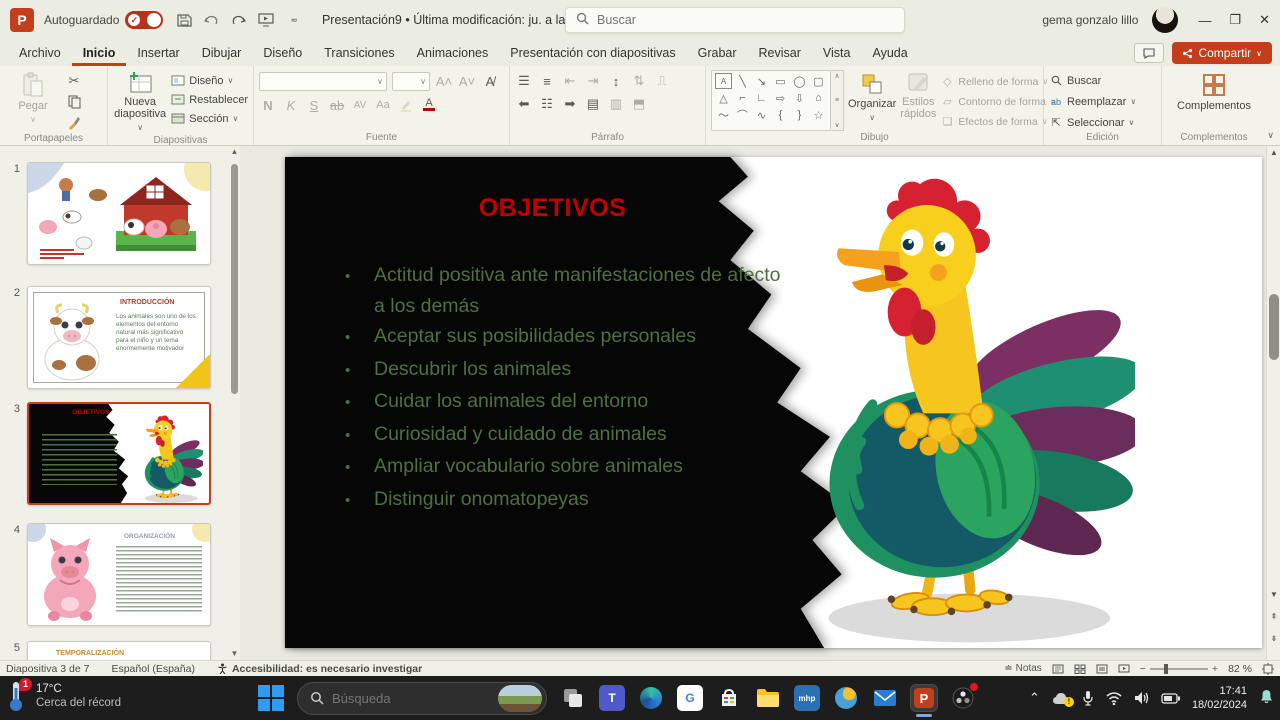  What do you see at coordinates (1058, 669) in the screenshot?
I see `normal-view-button` at bounding box center [1058, 669].